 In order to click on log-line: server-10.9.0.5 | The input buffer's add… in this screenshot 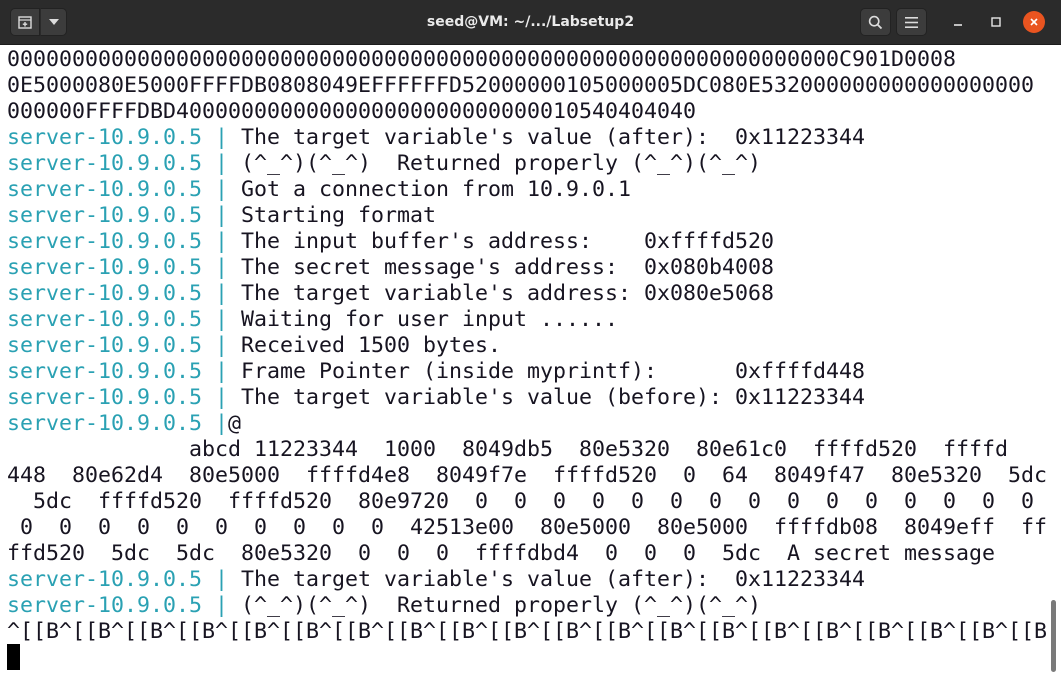, I will do `click(390, 242)`.